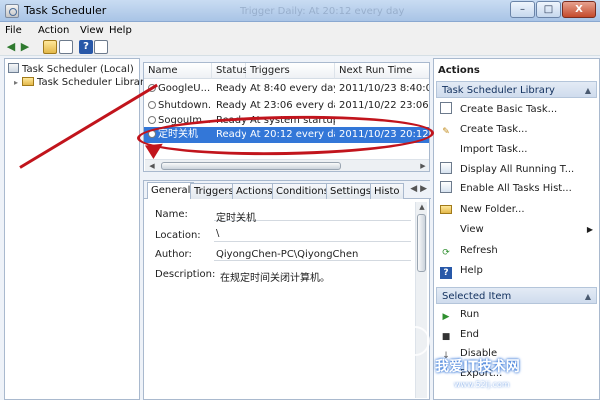 This screenshot has height=400, width=600. Describe the element at coordinates (517, 315) in the screenshot. I see `action-run: ▶ Run` at that location.